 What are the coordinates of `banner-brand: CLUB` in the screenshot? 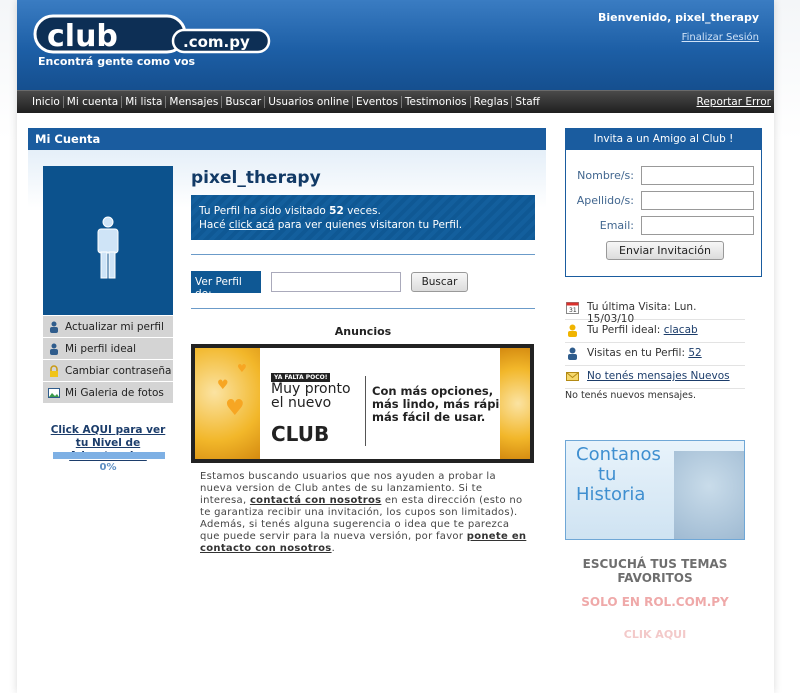 It's located at (300, 434).